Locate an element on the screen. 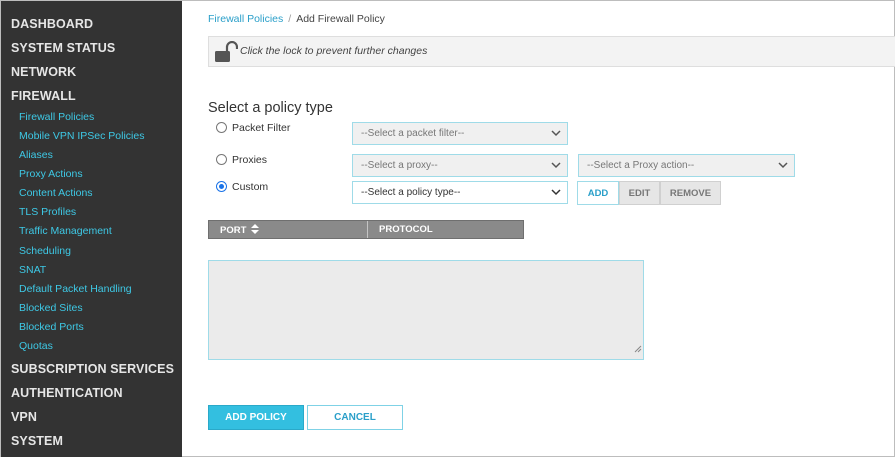 The height and width of the screenshot is (457, 895). nav-network: NETWORK is located at coordinates (43, 72).